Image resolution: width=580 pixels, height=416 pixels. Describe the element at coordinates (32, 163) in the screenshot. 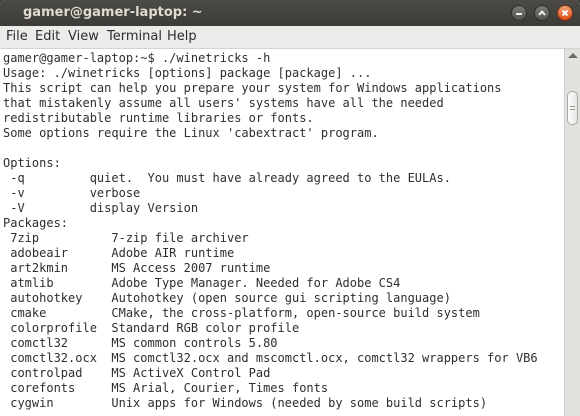

I see `terminal-line: Options:` at that location.